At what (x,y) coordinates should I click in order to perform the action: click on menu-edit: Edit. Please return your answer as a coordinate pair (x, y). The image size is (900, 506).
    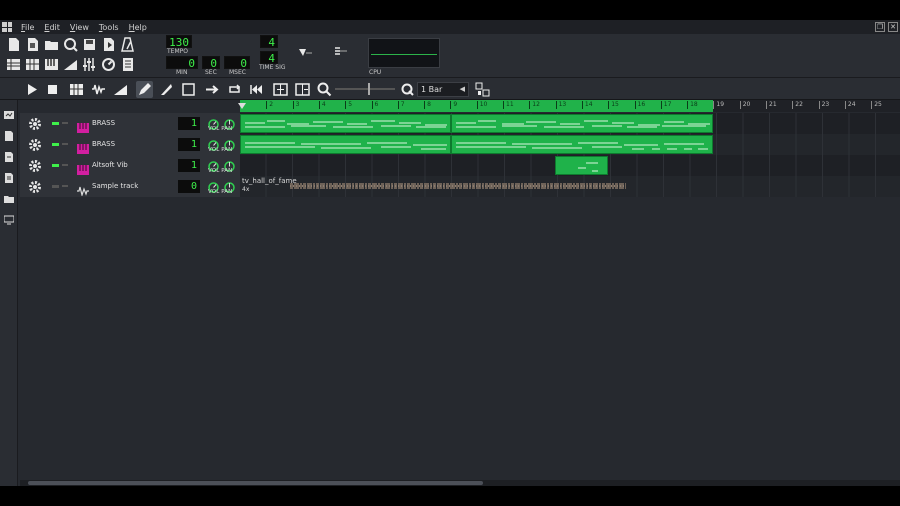
    Looking at the image, I should click on (52, 27).